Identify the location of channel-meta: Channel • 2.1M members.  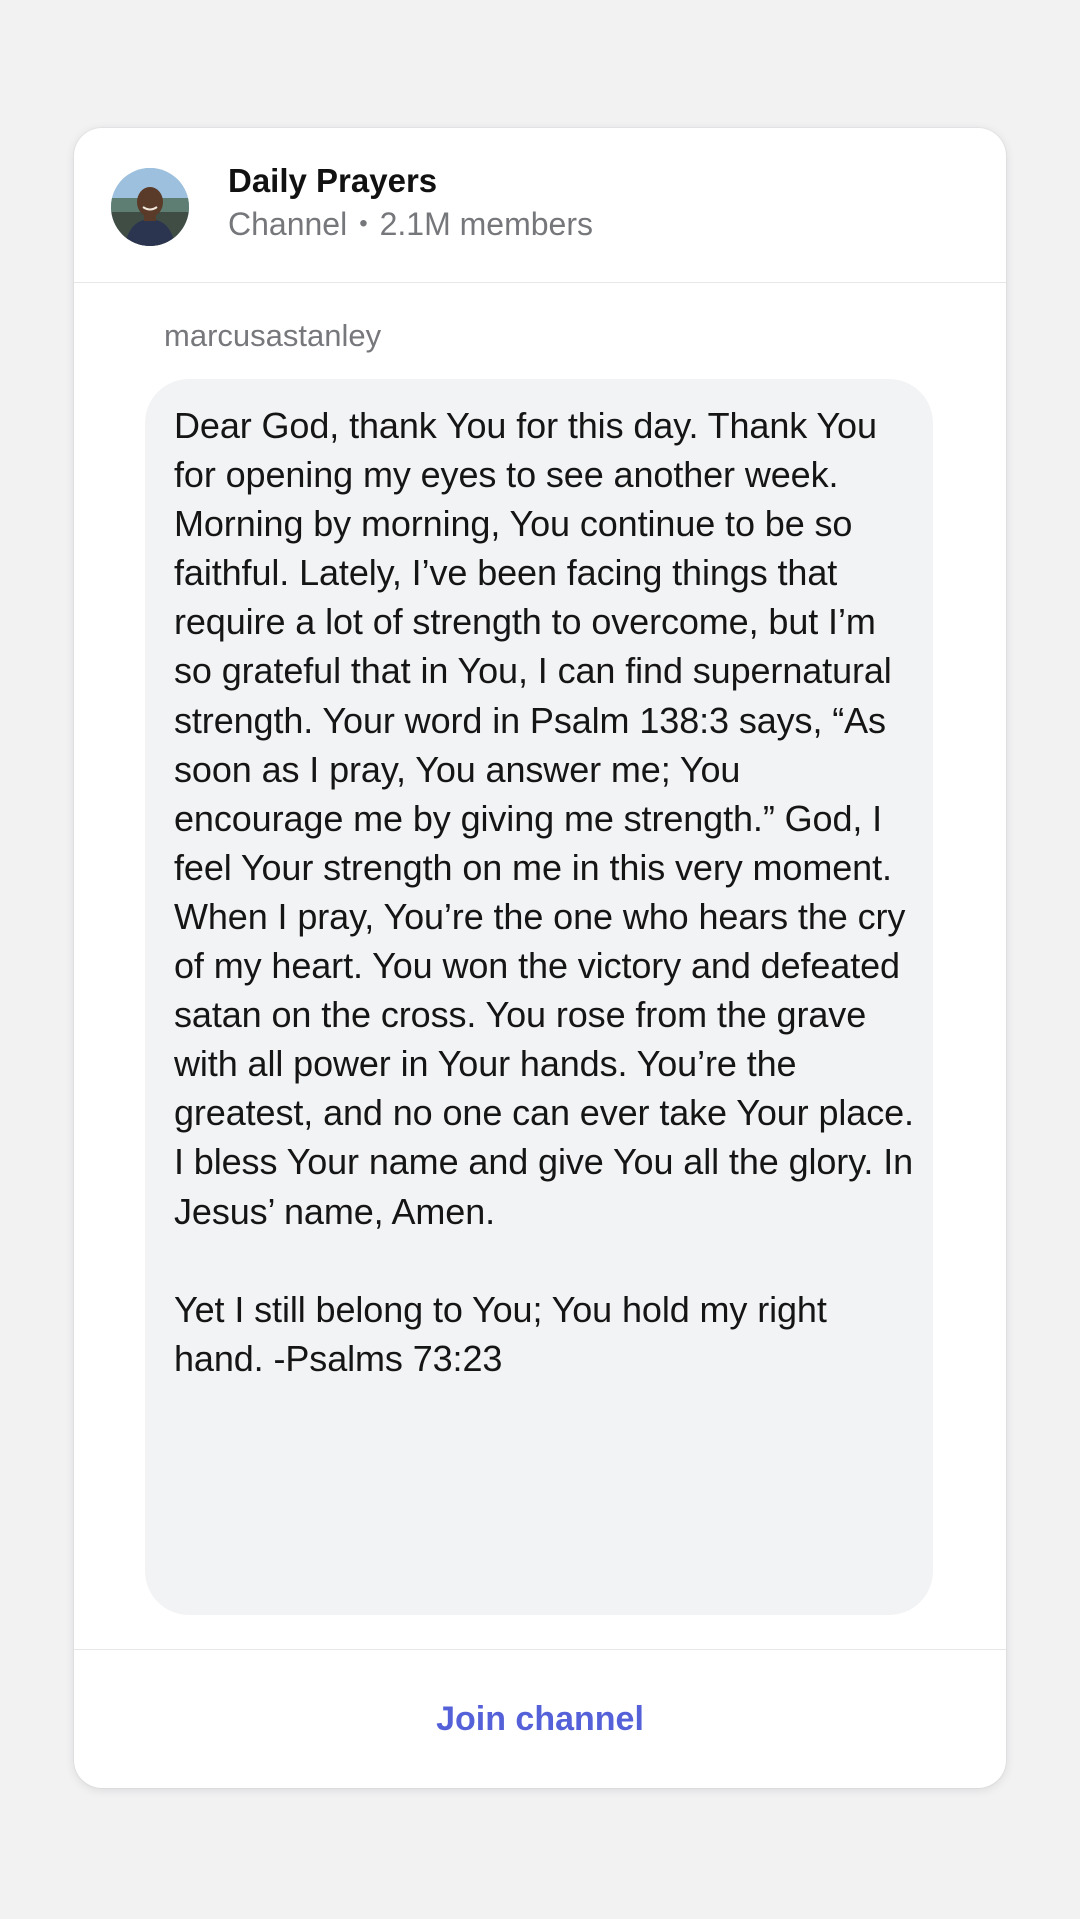
(410, 224).